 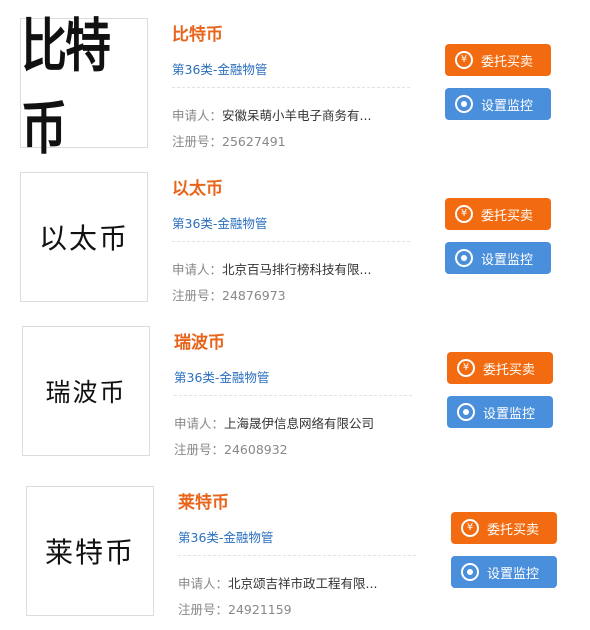 I want to click on trademark-logo-text: 瑞波币, so click(x=86, y=392).